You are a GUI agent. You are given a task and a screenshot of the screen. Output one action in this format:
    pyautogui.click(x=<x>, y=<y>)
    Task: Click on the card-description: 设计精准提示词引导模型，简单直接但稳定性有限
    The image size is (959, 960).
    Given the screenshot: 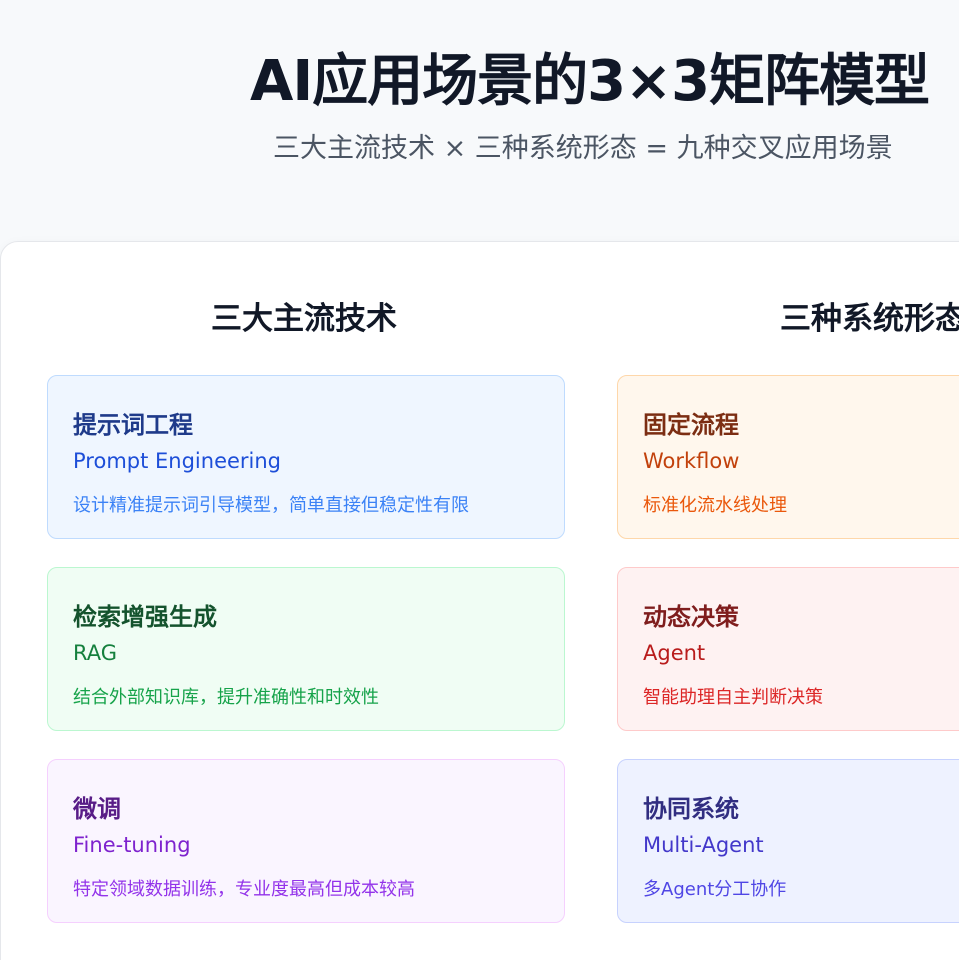 What is the action you would take?
    pyautogui.click(x=271, y=505)
    